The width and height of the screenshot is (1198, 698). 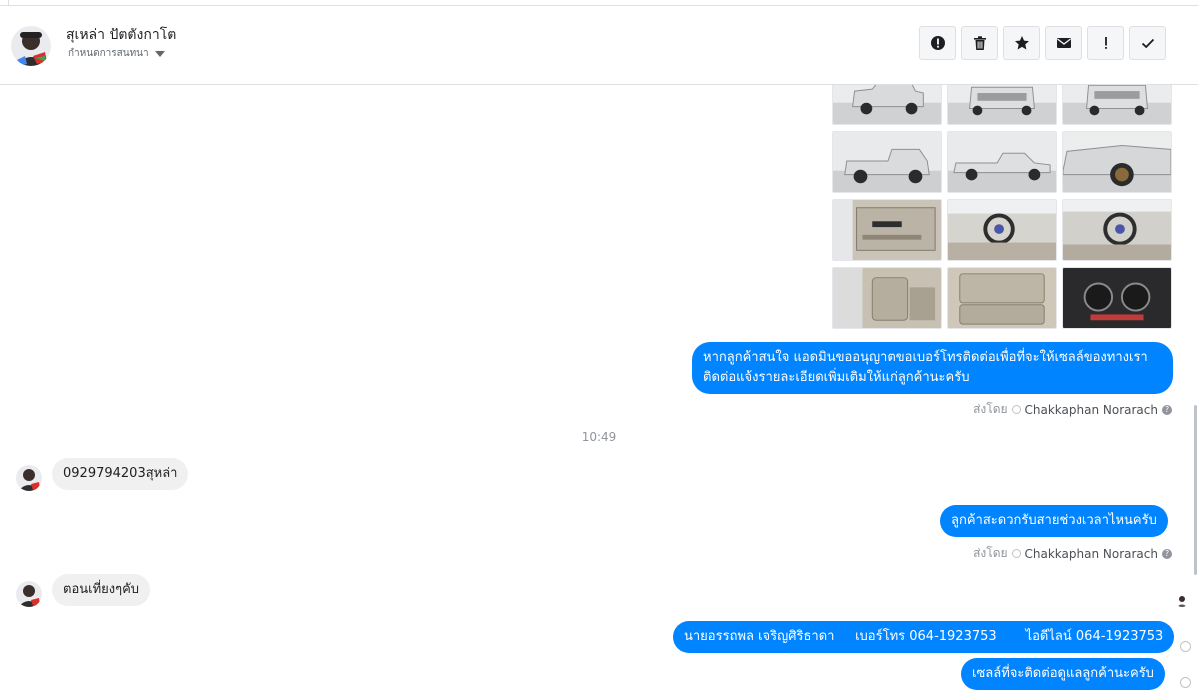 I want to click on star-icon, so click(x=1021, y=43).